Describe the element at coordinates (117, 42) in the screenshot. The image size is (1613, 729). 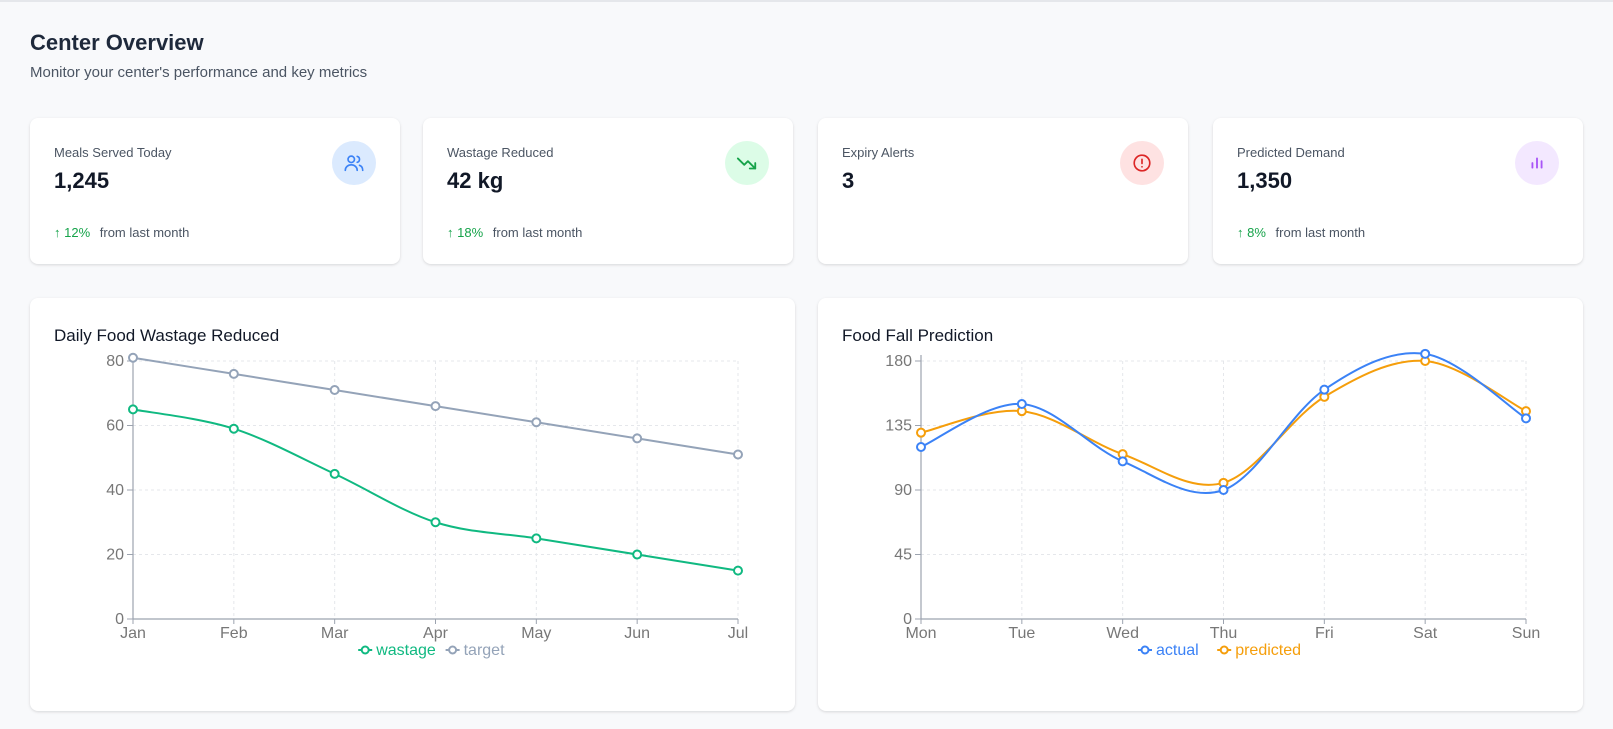
I see `page-title: Center Overview` at that location.